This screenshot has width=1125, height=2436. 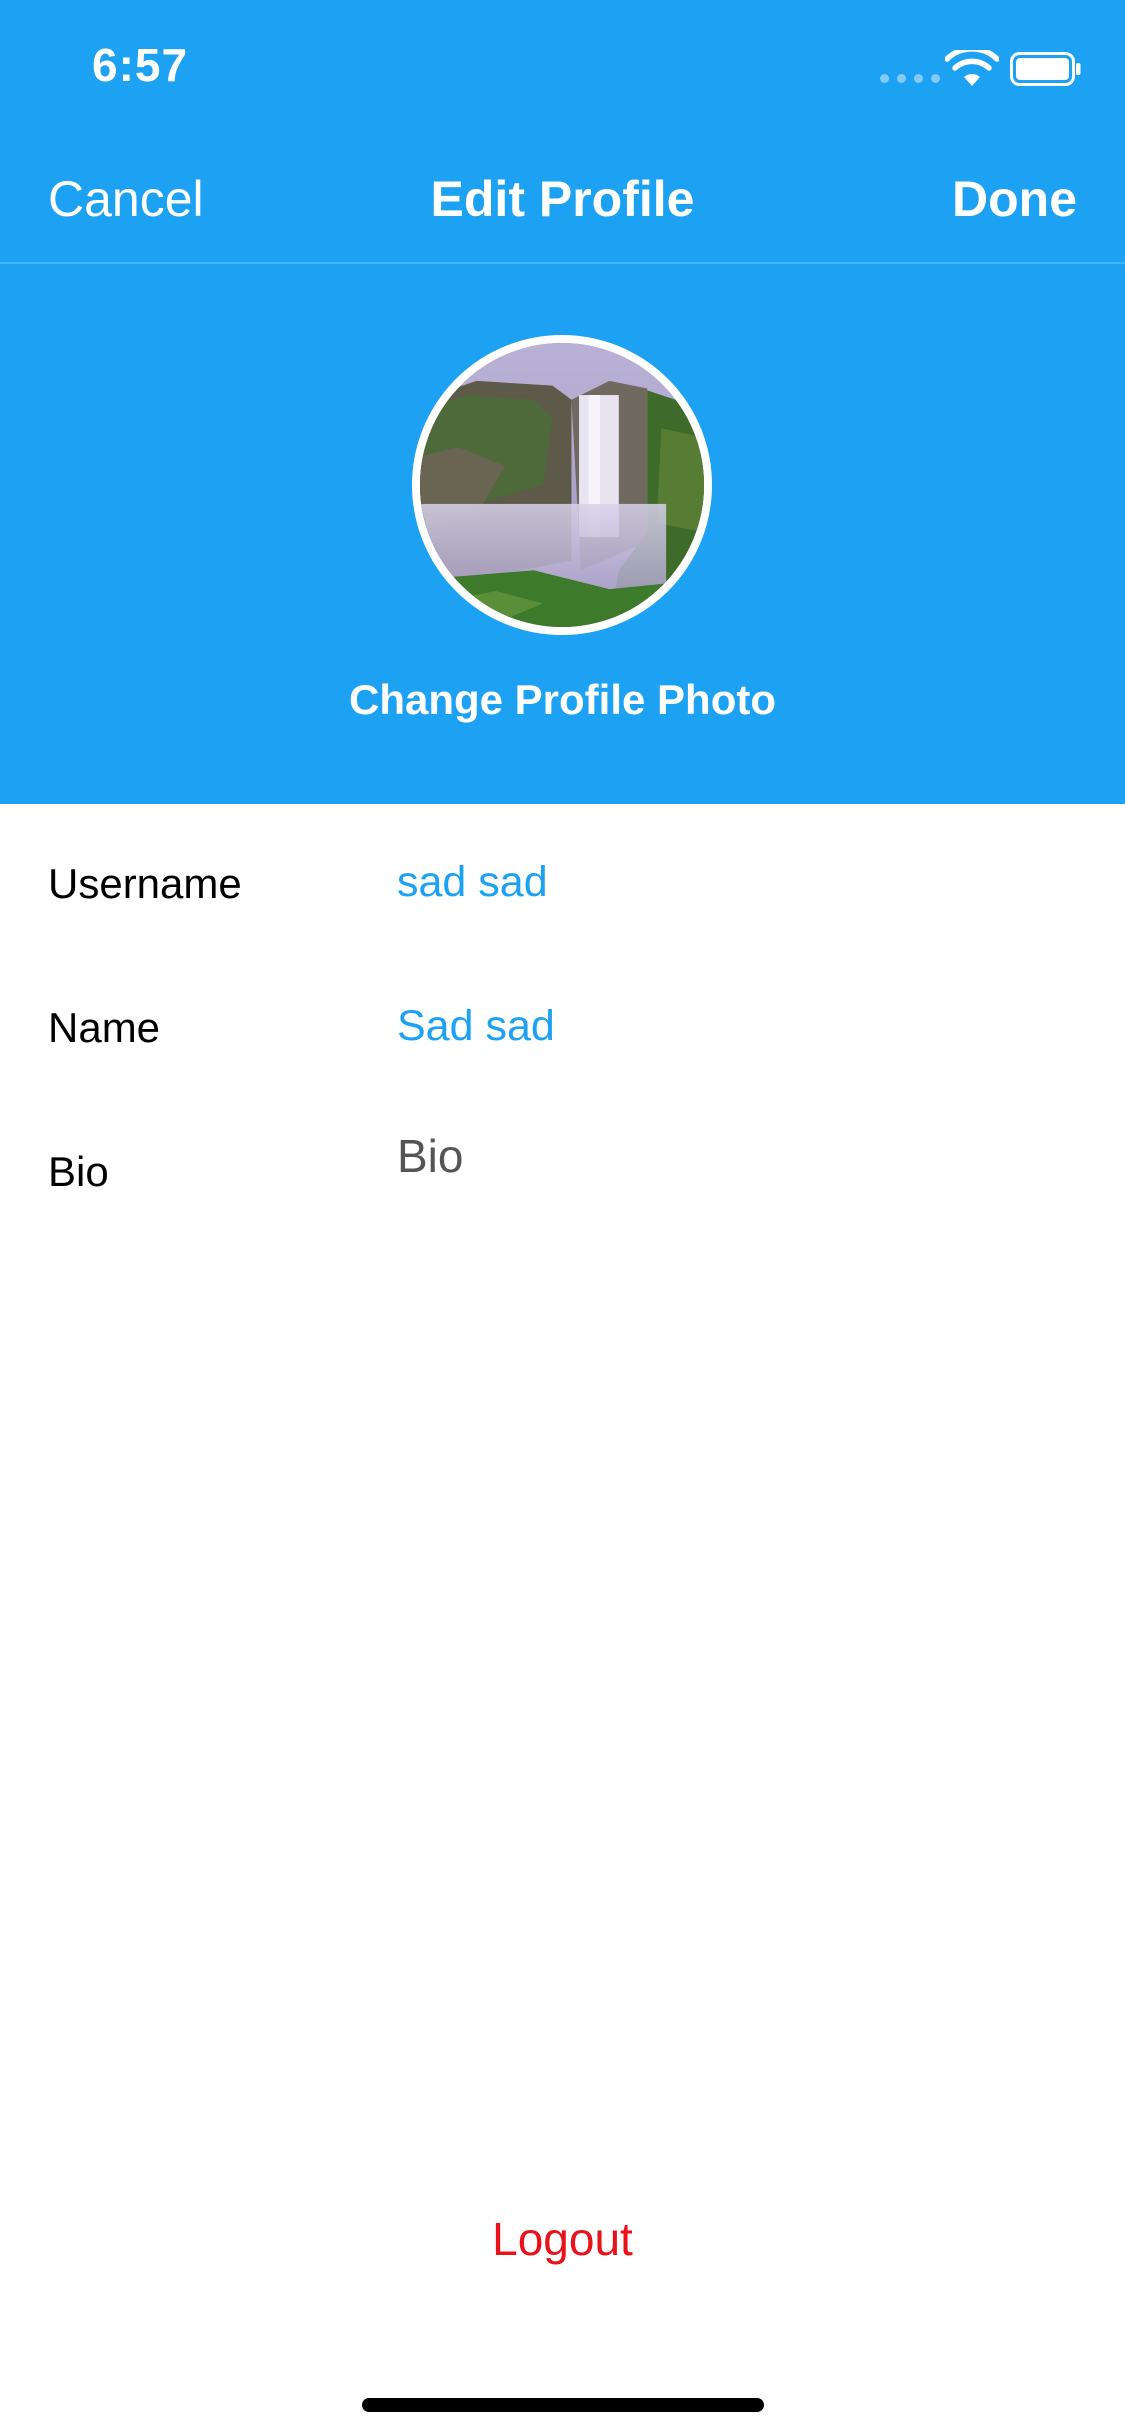 What do you see at coordinates (562, 2239) in the screenshot?
I see `logout-button: Logout` at bounding box center [562, 2239].